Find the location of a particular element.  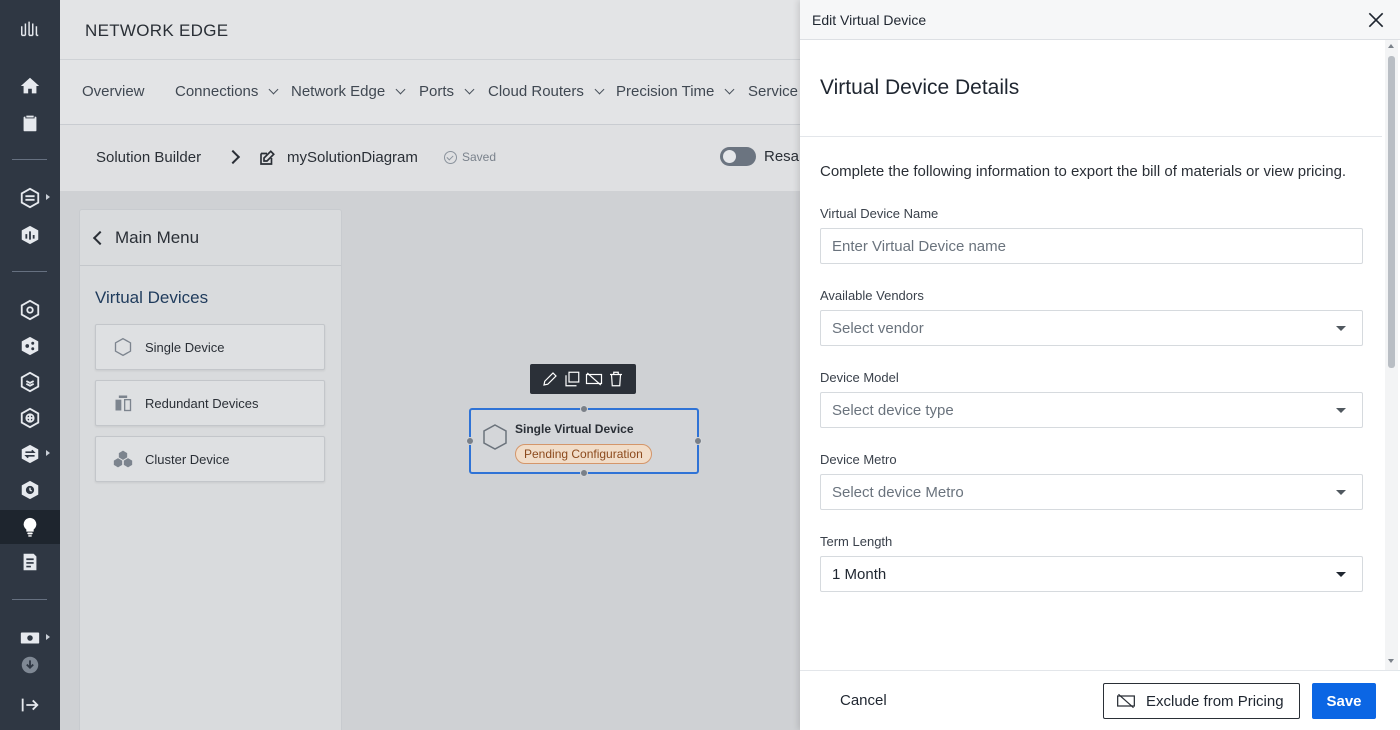

scroll-up-icon is located at coordinates (1391, 46).